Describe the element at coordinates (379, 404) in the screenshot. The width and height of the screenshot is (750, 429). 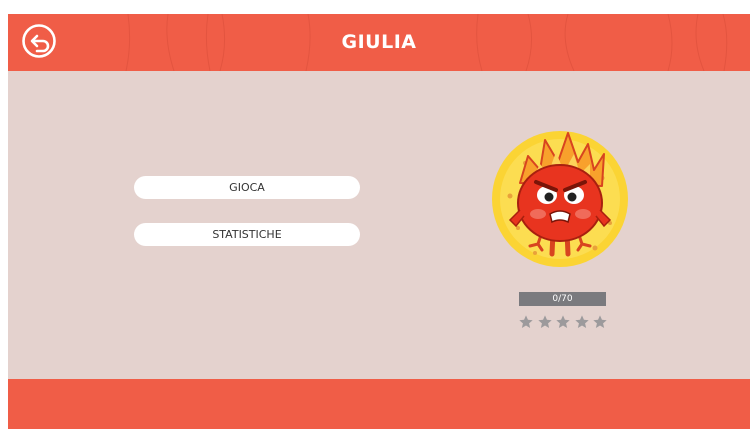
I see `footer-bar` at that location.